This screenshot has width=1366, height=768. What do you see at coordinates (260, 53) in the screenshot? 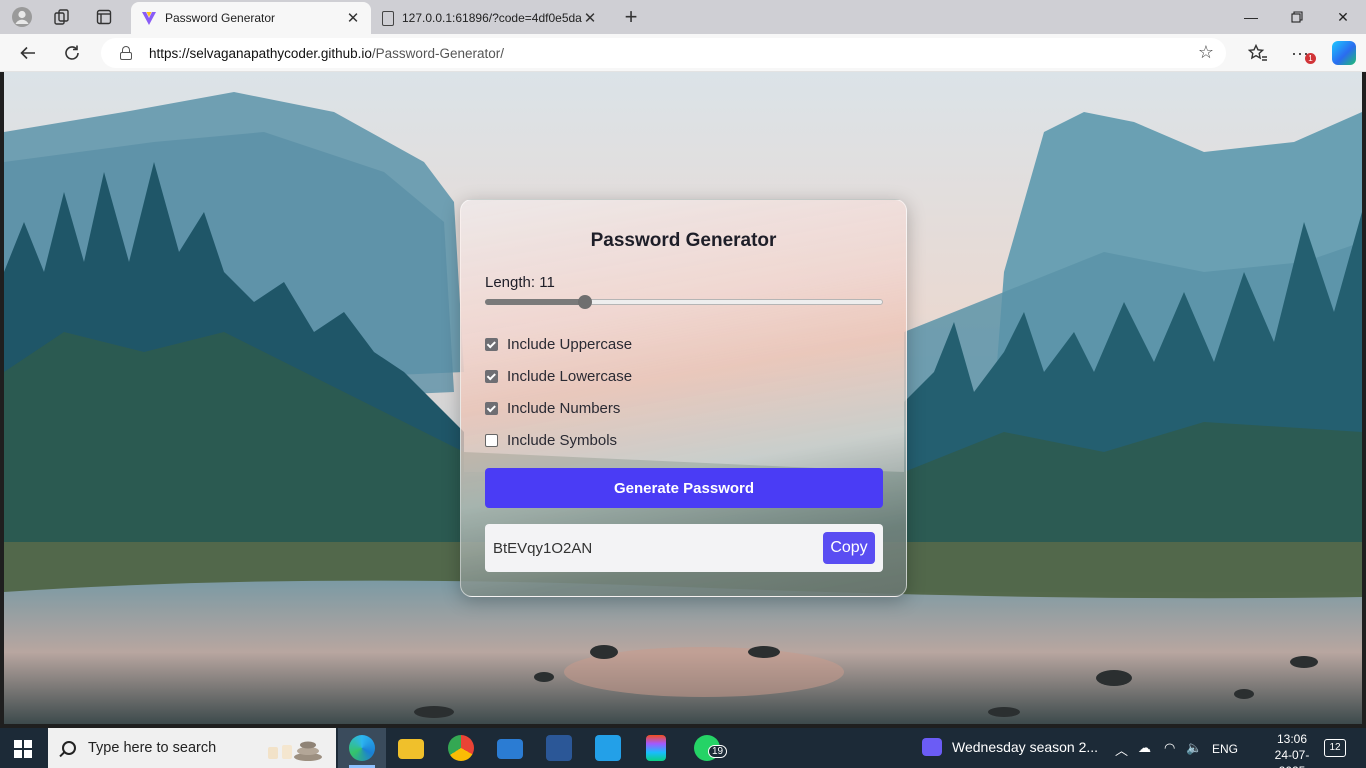
I see `url-host: https://selvaganapathycoder.github.io` at bounding box center [260, 53].